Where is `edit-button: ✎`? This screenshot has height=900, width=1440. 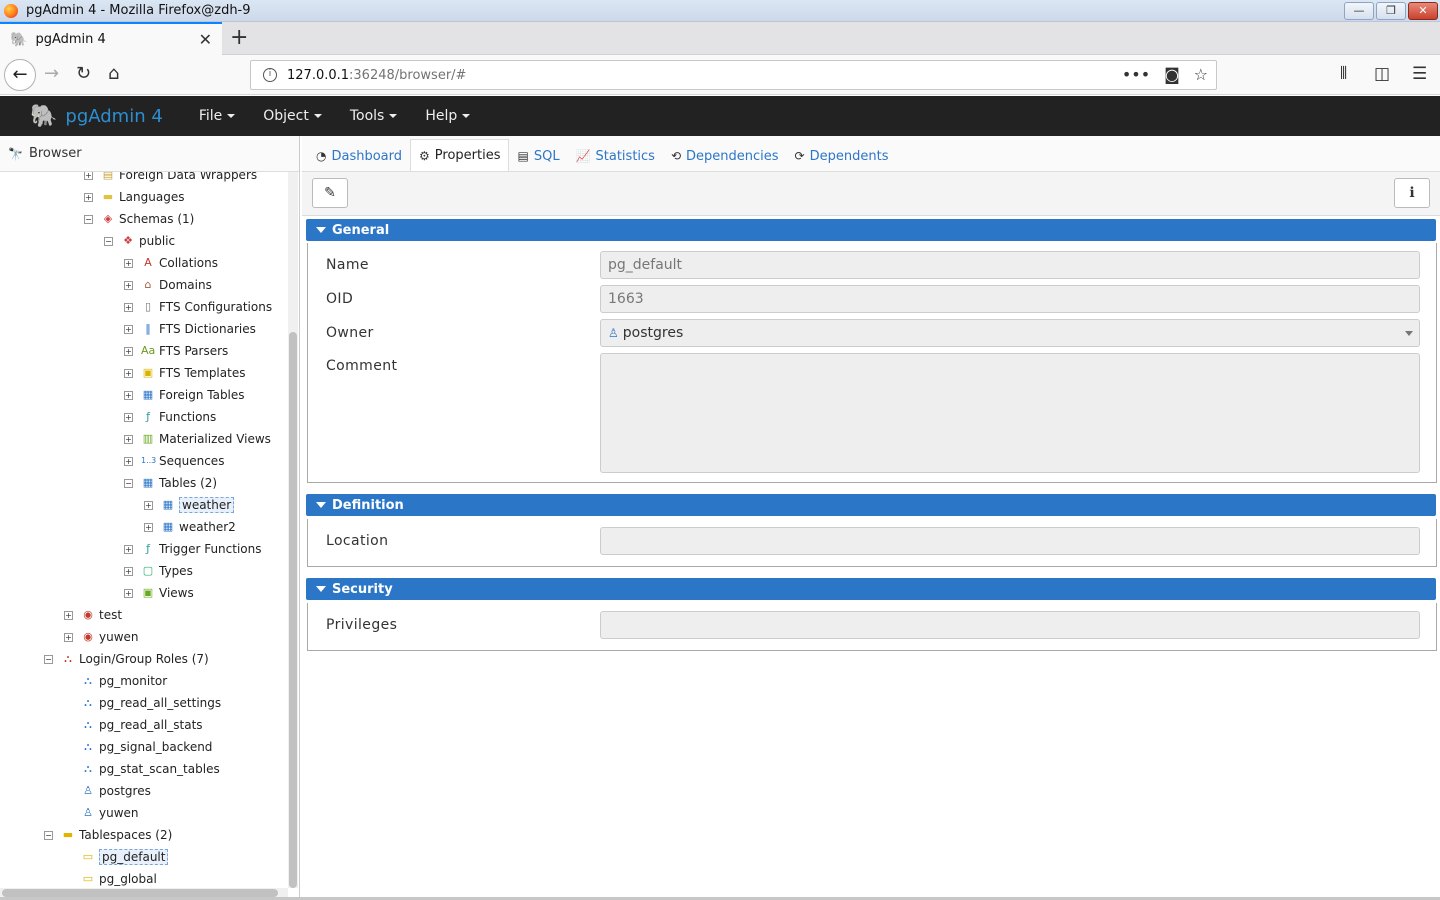
edit-button: ✎ is located at coordinates (330, 193).